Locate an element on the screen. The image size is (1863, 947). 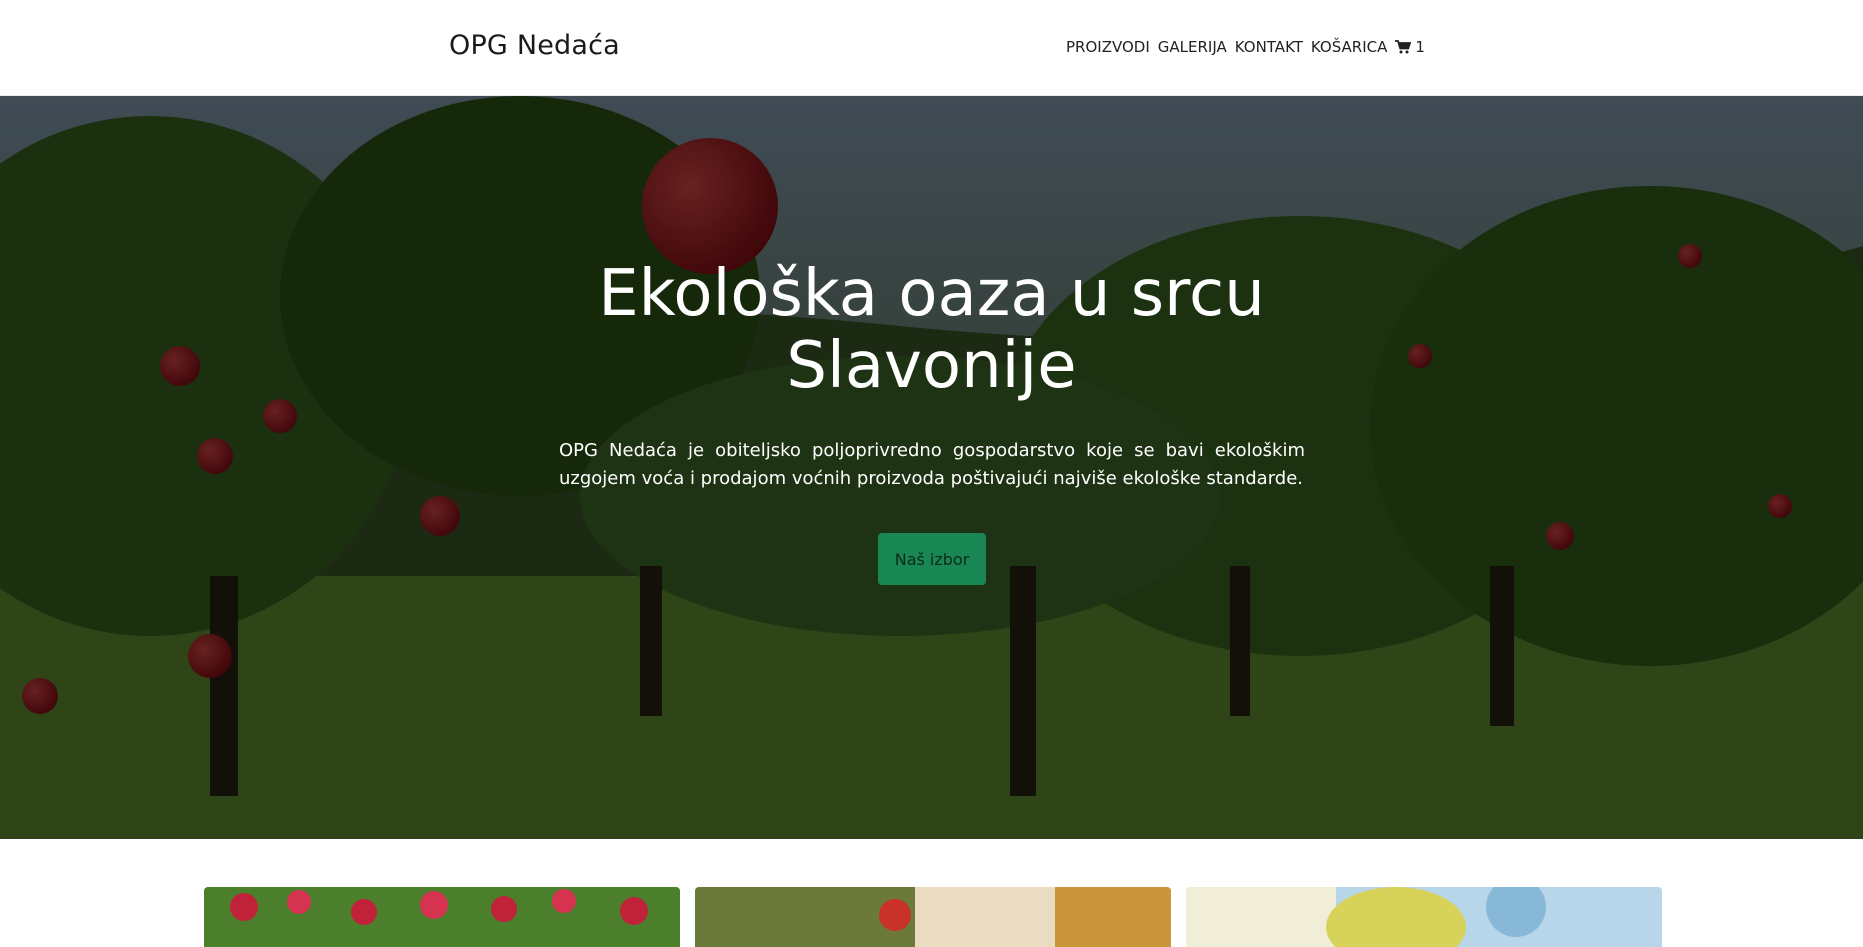
hero-title: Ekološka oaza u srcu Slavonije is located at coordinates (931, 330).